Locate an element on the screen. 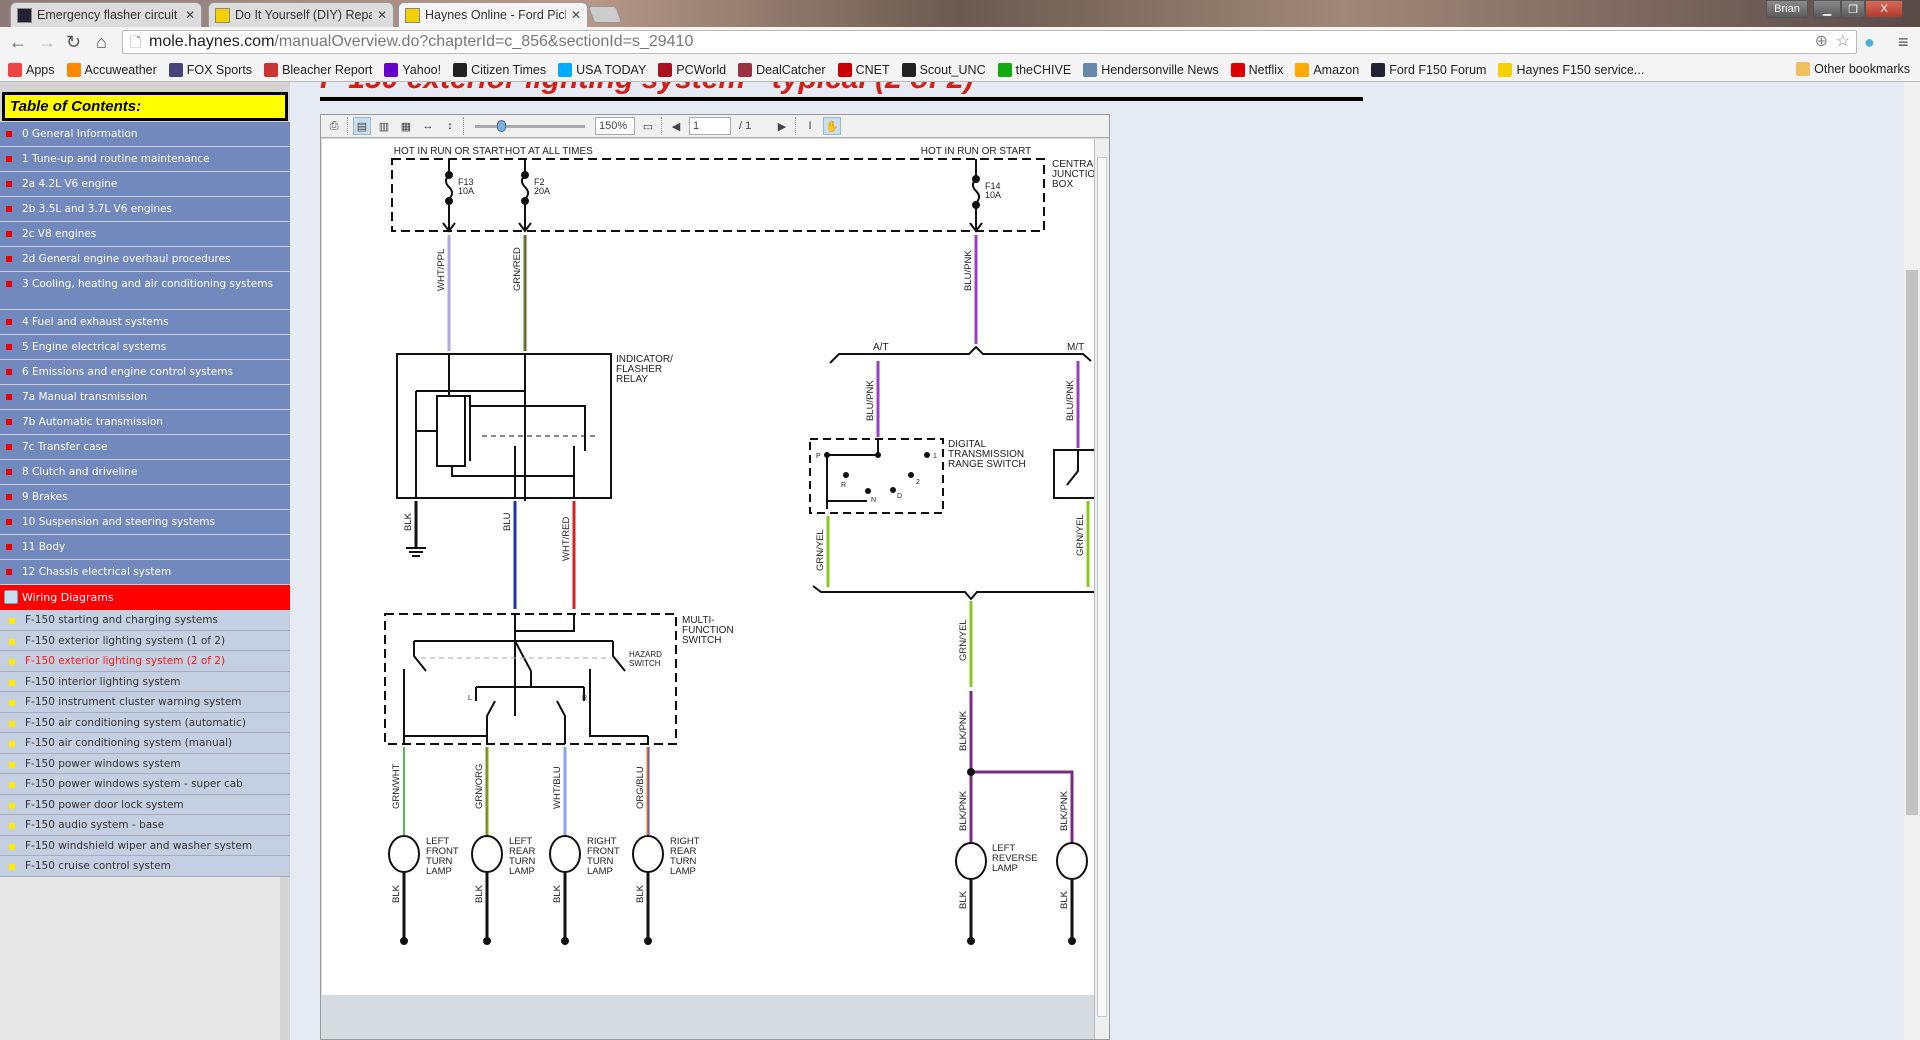 The image size is (1920, 1040). toc-chapter: 11 Body is located at coordinates (145, 547).